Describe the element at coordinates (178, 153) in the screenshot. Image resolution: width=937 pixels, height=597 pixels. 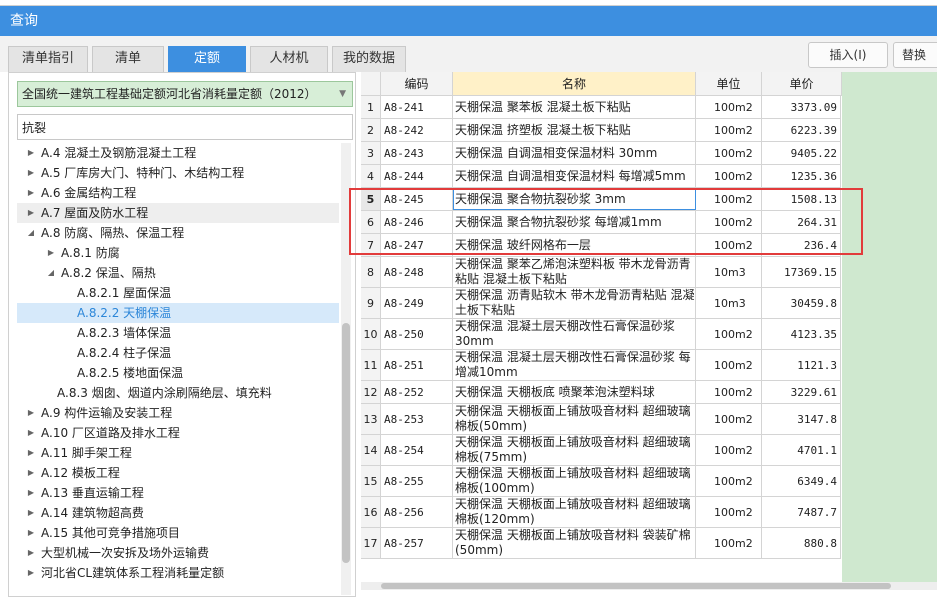
I see `tree-node: ▶ A.4 混凝土及钢筋混凝土工程` at that location.